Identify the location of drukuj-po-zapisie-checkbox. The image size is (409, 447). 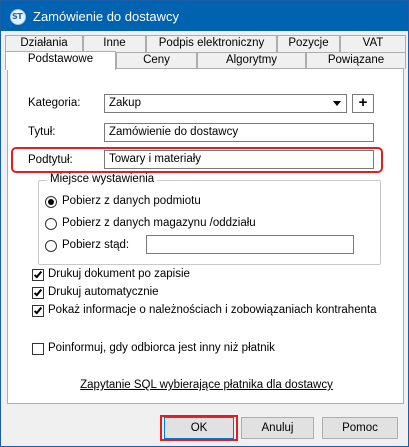
(38, 275).